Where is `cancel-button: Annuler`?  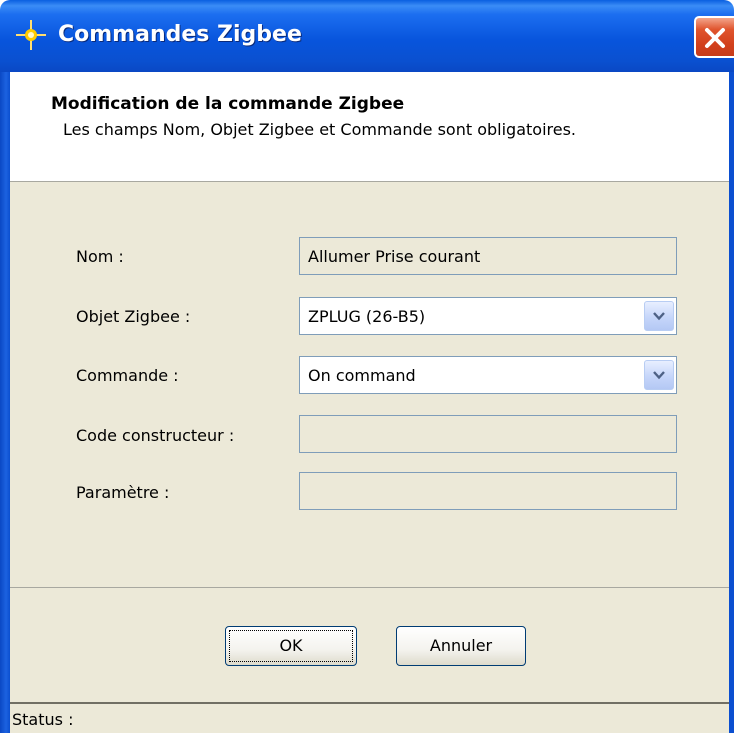 cancel-button: Annuler is located at coordinates (461, 646).